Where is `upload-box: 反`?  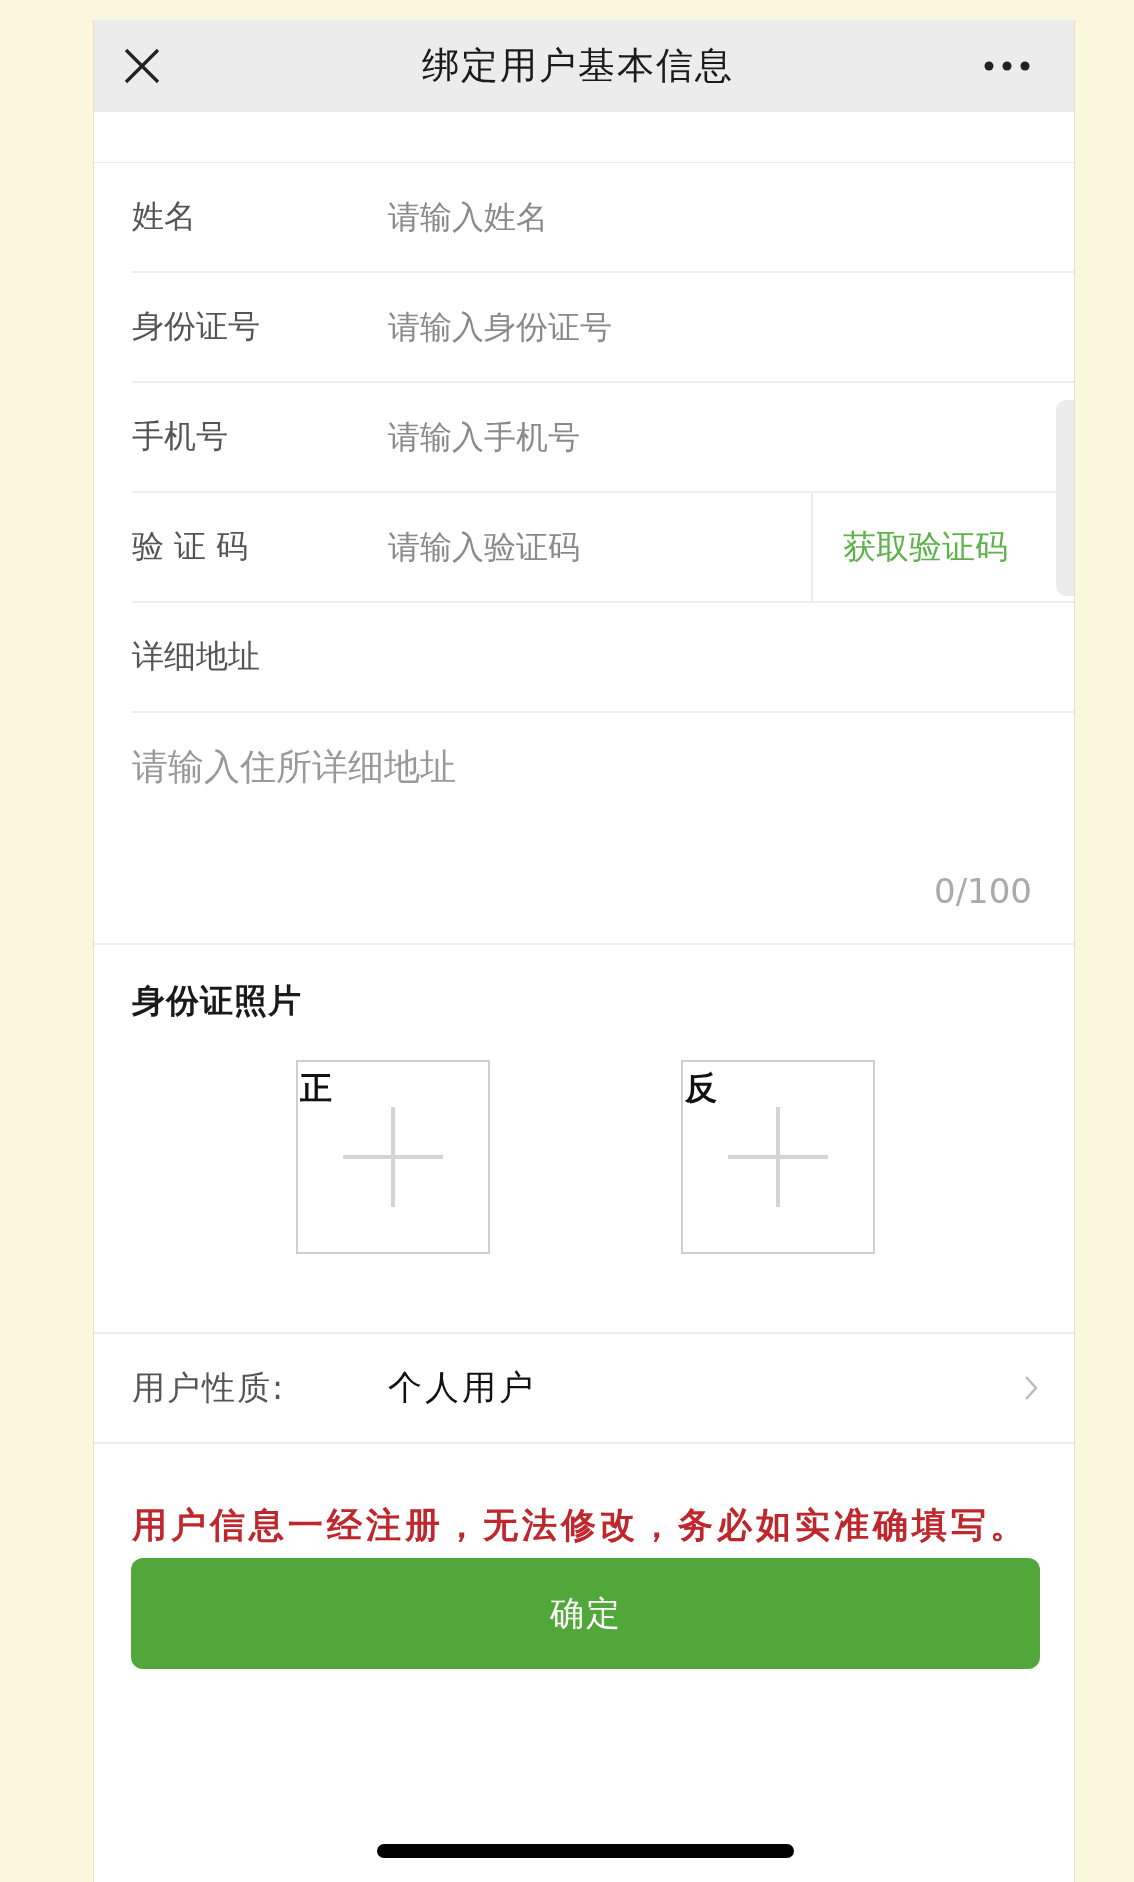 upload-box: 反 is located at coordinates (778, 1157).